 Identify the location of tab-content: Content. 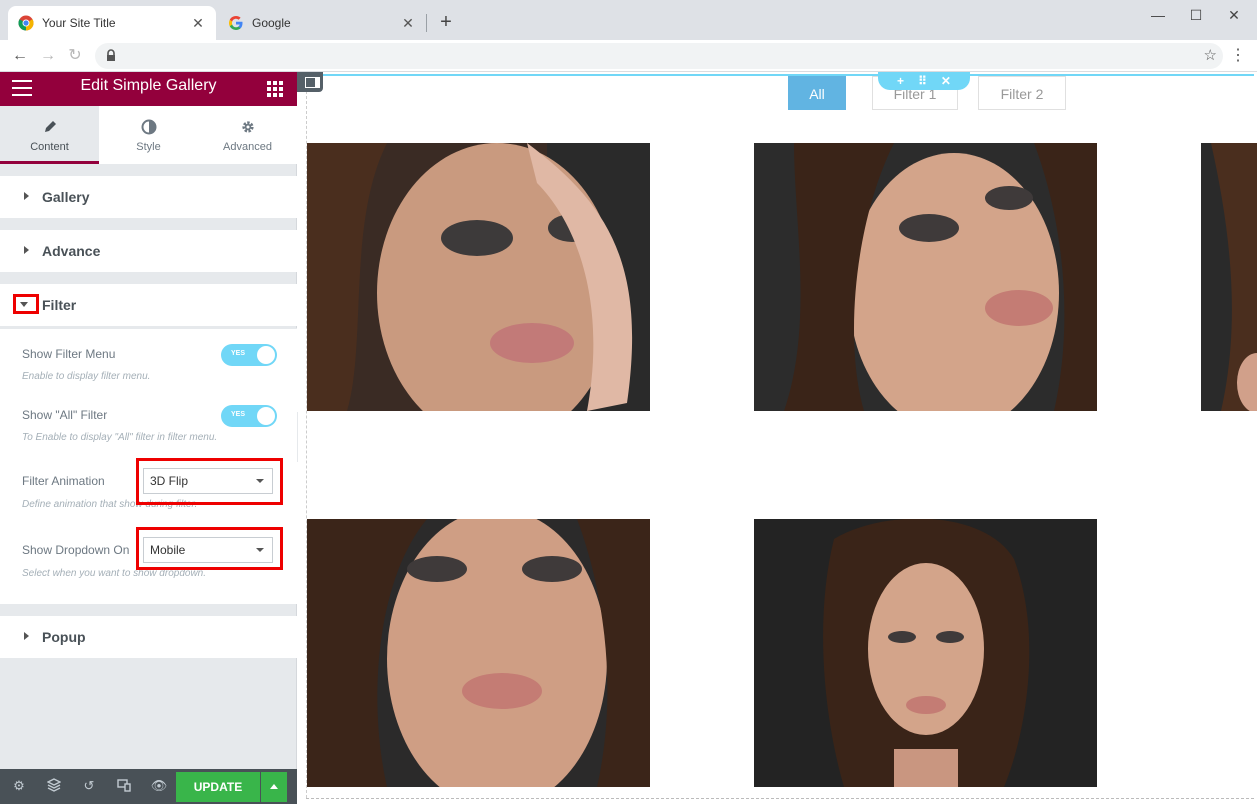
(49, 135).